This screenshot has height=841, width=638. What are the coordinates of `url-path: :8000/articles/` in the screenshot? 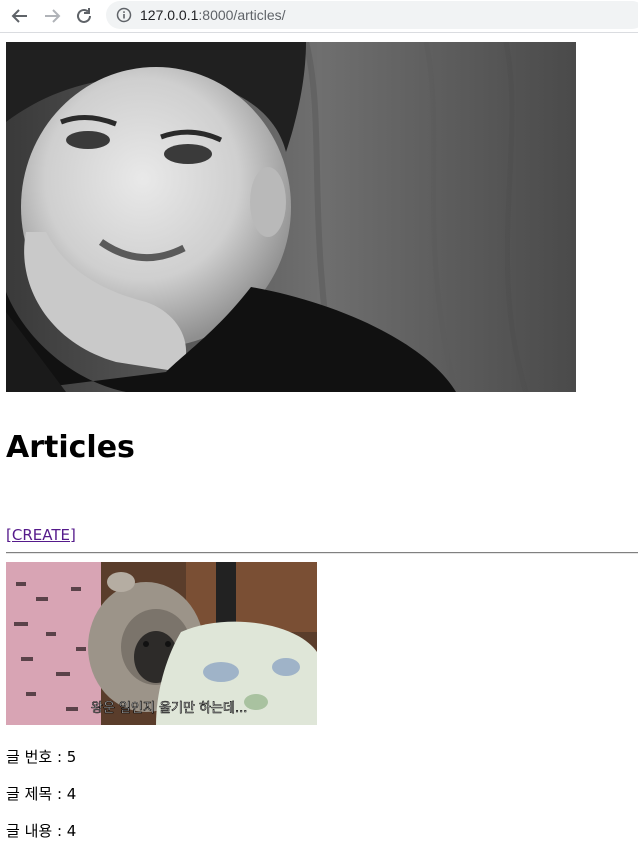 It's located at (242, 15).